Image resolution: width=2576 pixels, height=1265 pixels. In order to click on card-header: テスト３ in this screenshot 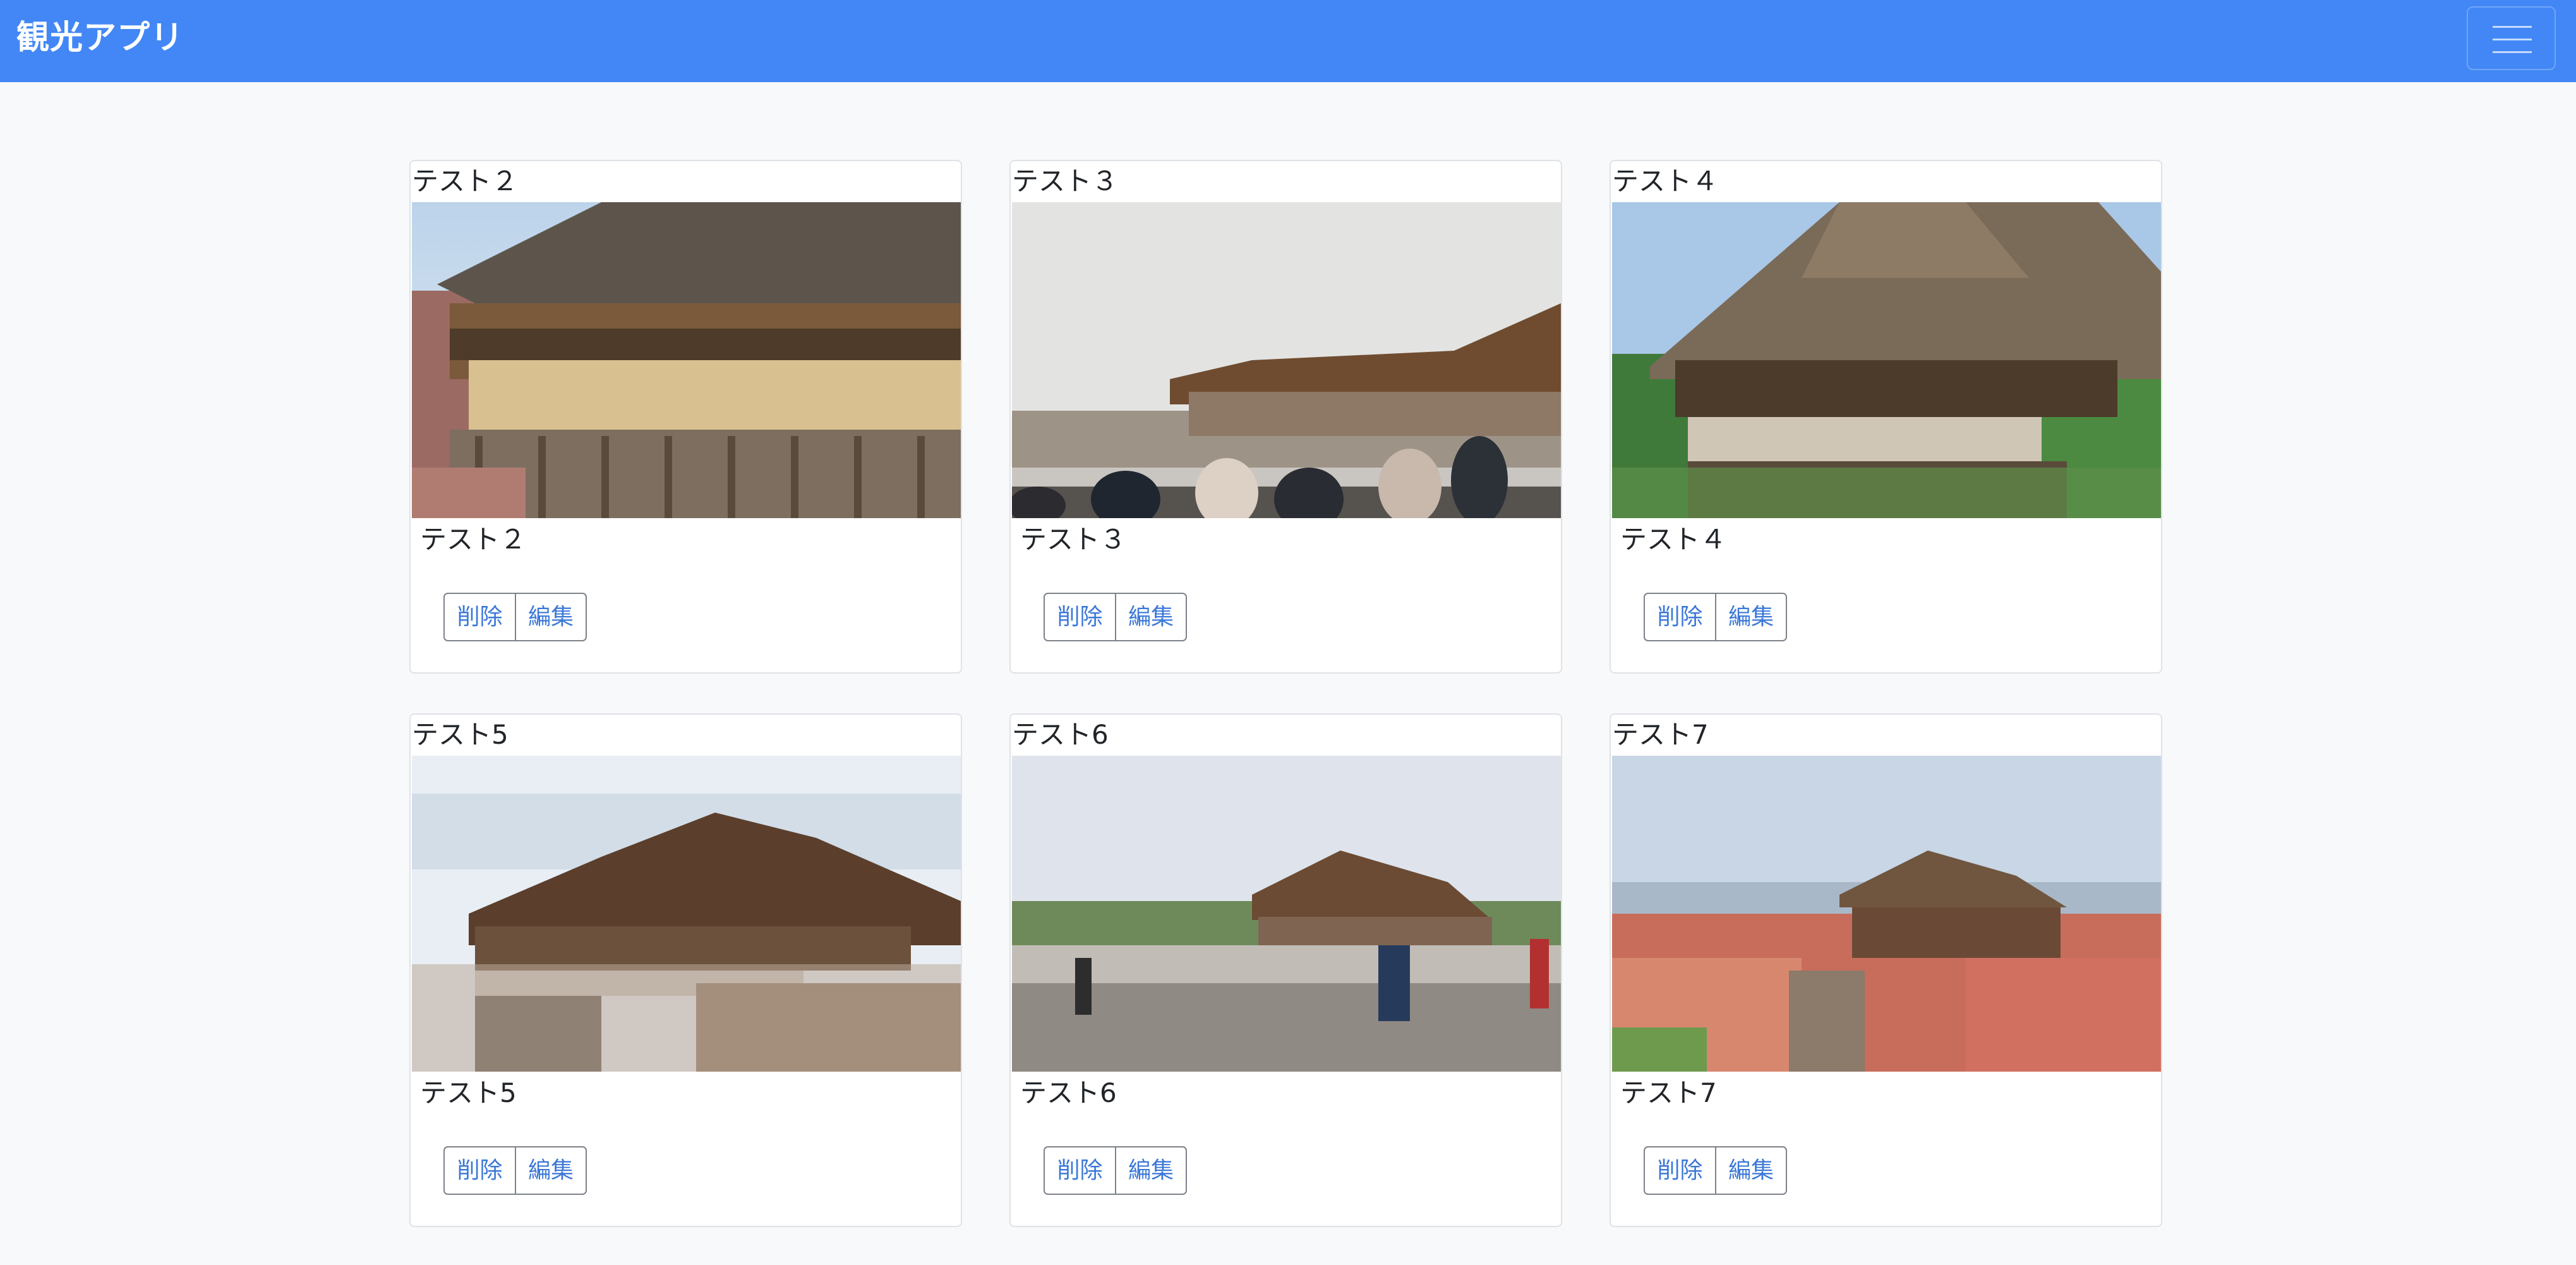, I will do `click(1065, 181)`.